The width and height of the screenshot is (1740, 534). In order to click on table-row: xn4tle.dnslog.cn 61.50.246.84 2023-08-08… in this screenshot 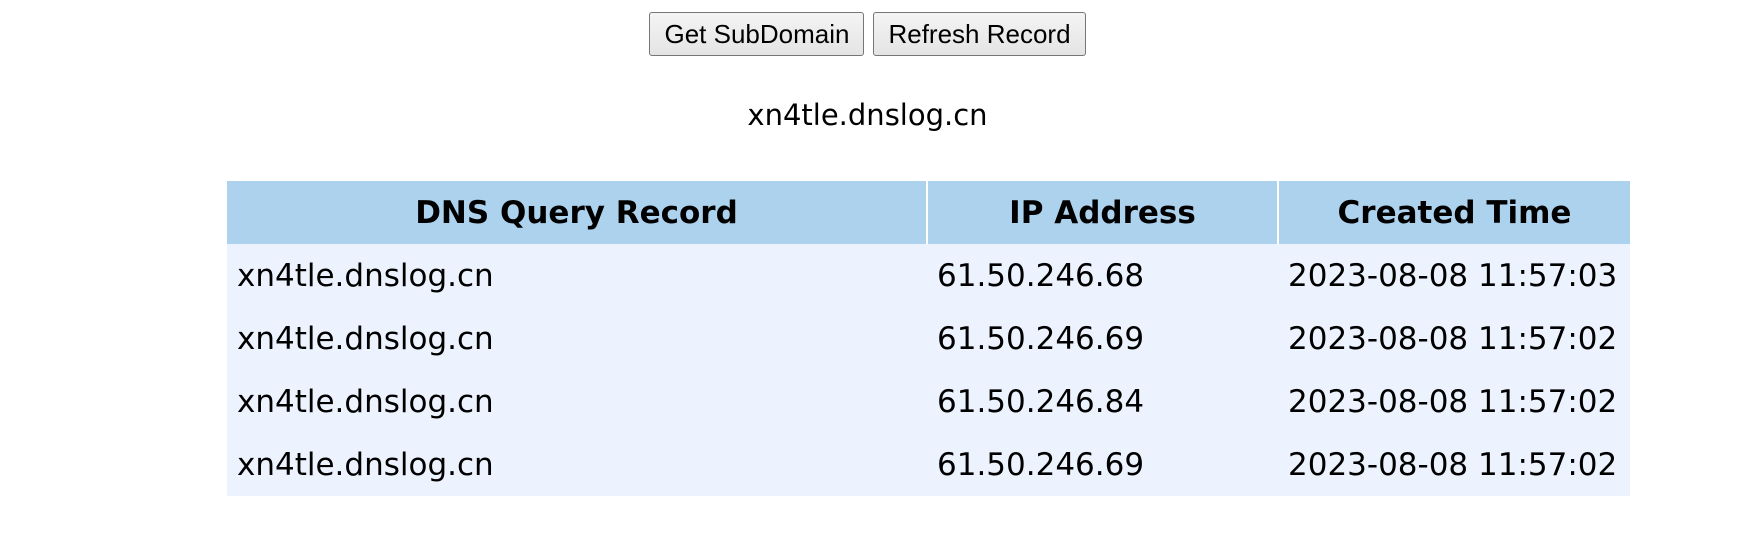, I will do `click(928, 401)`.